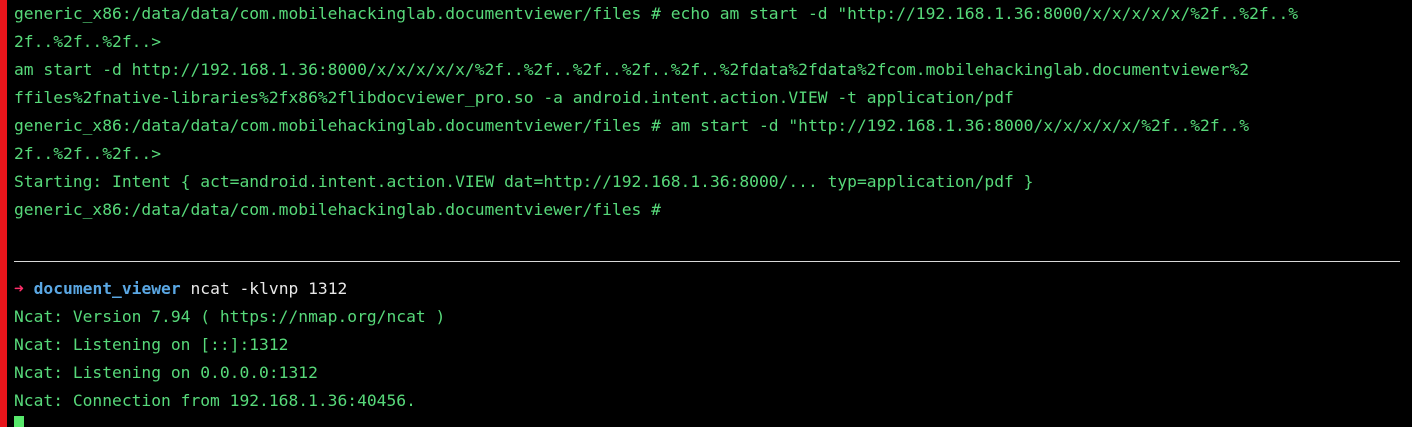 This screenshot has height=427, width=1412. Describe the element at coordinates (107, 288) in the screenshot. I see `prompt-directory: document_viewer` at that location.